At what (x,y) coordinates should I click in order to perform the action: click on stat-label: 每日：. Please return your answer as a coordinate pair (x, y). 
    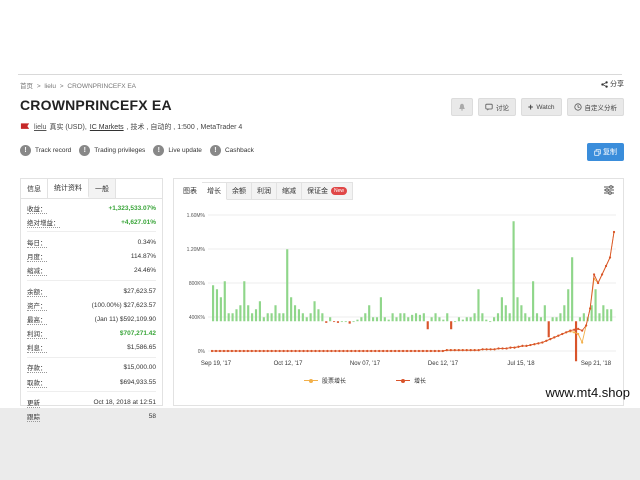
    Looking at the image, I should click on (37, 242).